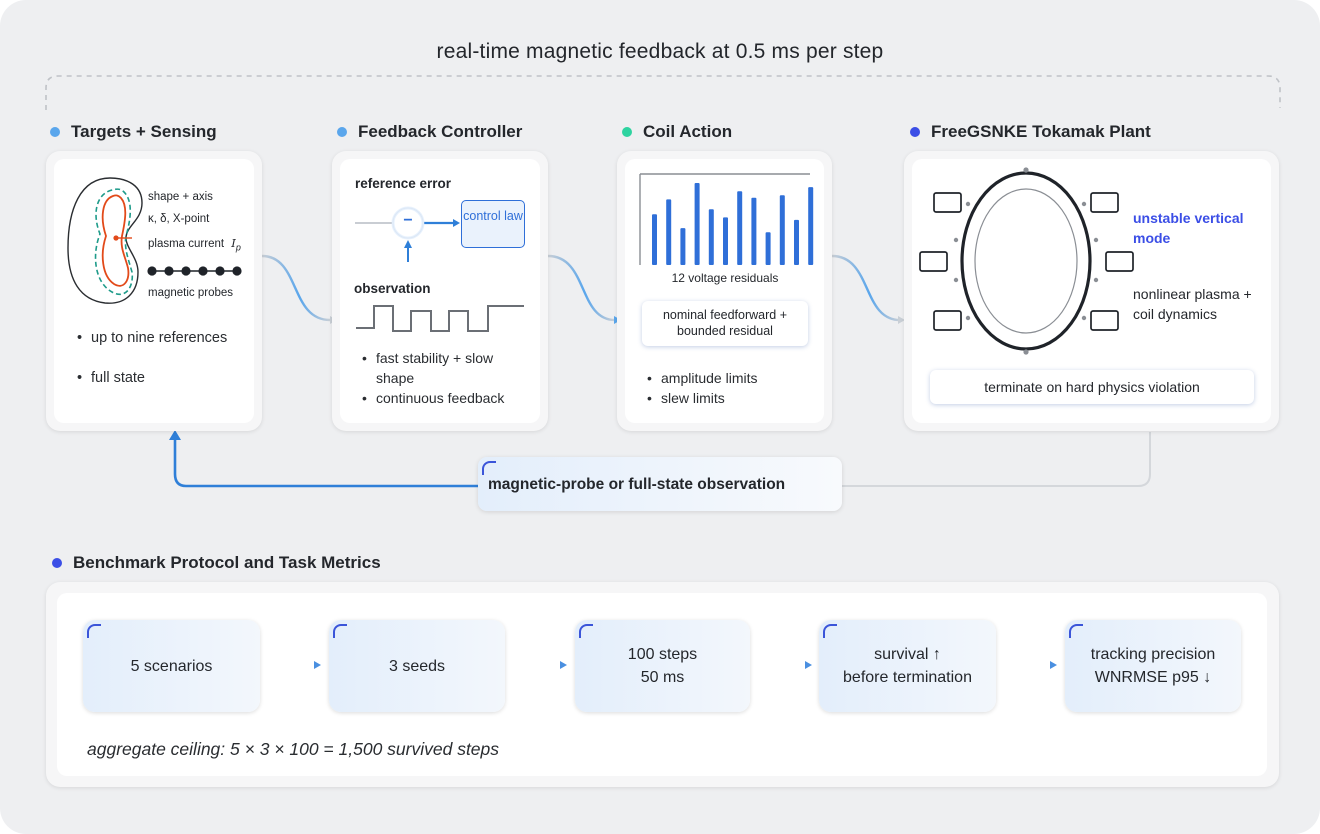 The width and height of the screenshot is (1320, 834). I want to click on step-tracking-precision: tracking precision WNRMSE p95 ↓, so click(1153, 666).